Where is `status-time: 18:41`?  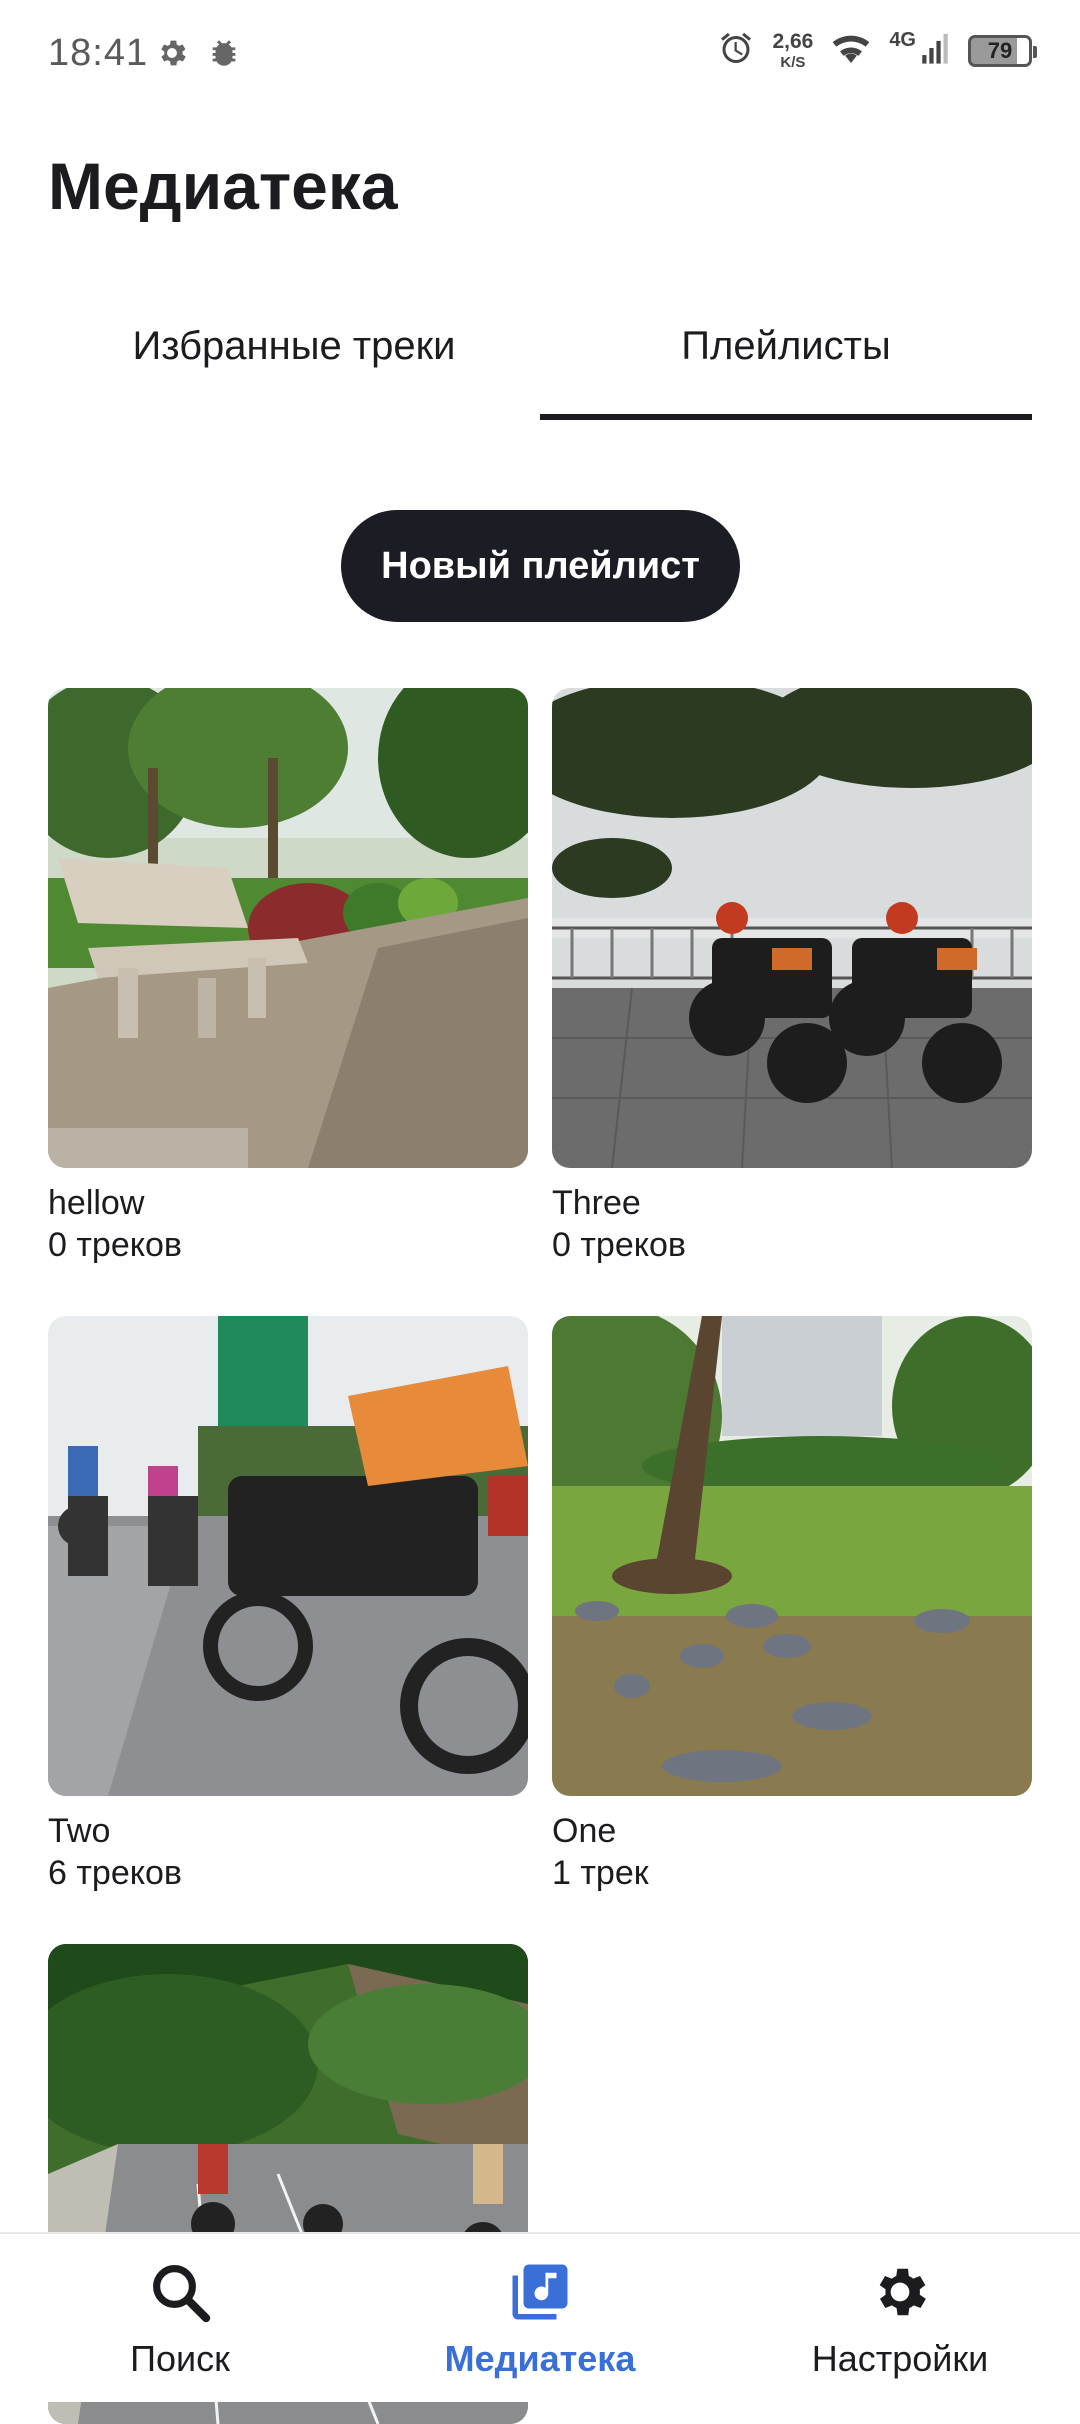
status-time: 18:41 is located at coordinates (98, 53).